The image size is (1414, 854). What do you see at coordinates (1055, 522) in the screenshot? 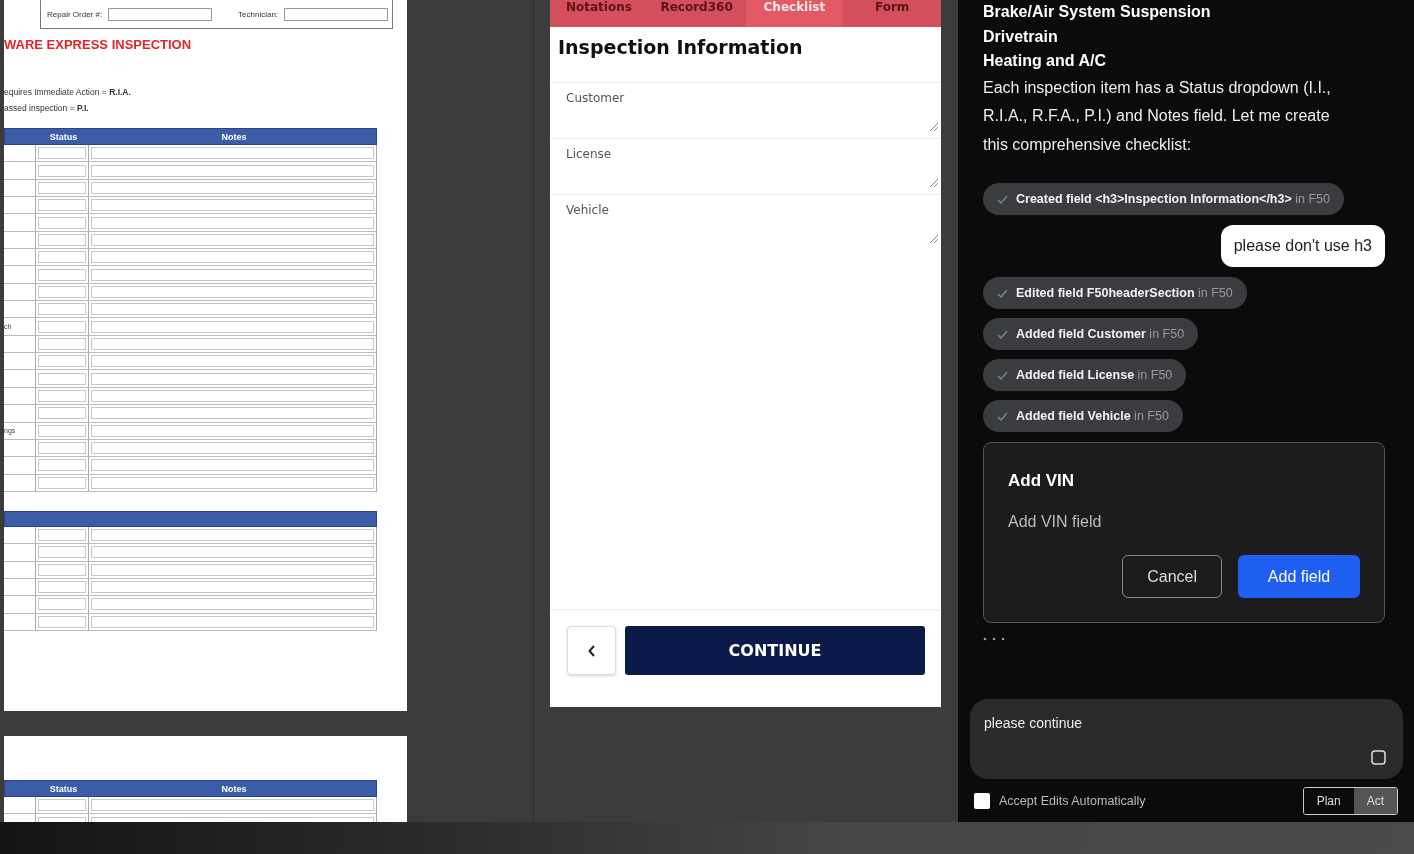
I see `card-description: Add VIN field` at bounding box center [1055, 522].